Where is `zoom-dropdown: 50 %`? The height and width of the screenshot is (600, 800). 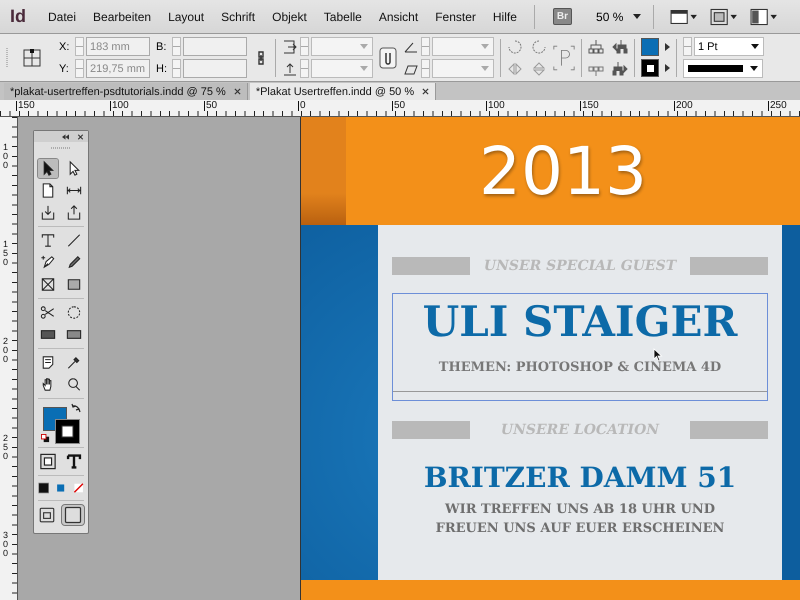 zoom-dropdown: 50 % is located at coordinates (619, 17).